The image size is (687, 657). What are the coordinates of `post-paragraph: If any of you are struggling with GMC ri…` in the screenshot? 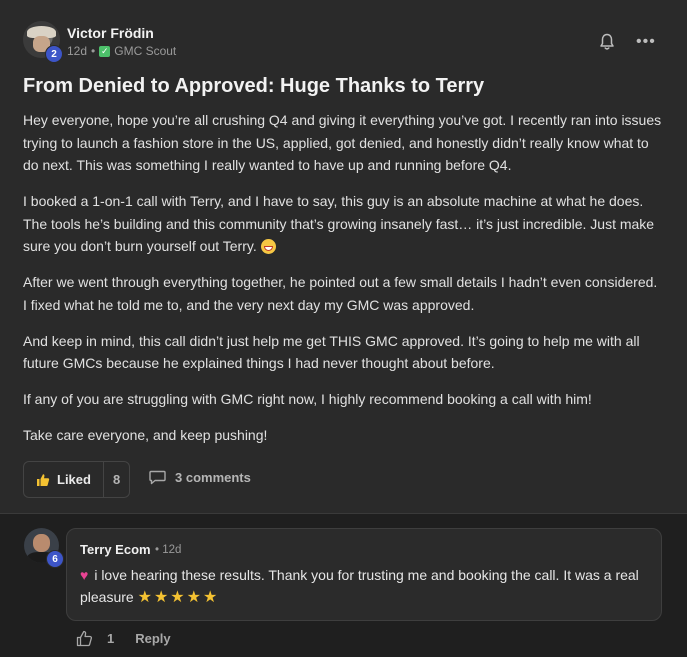 It's located at (307, 399).